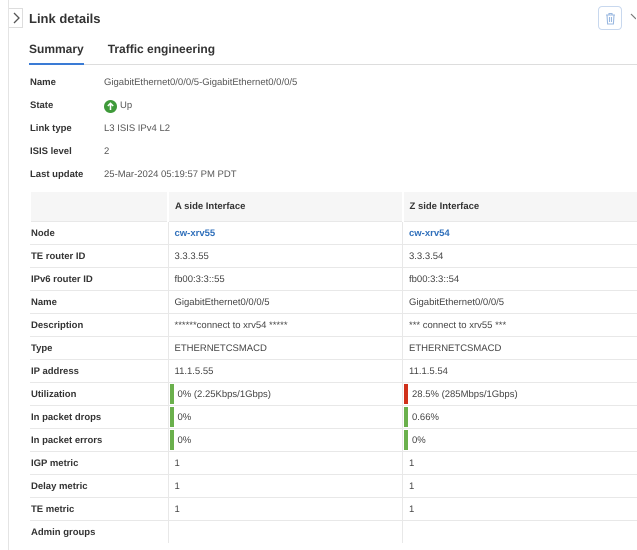 The image size is (637, 550). I want to click on row-label: IPv6 router ID, so click(99, 279).